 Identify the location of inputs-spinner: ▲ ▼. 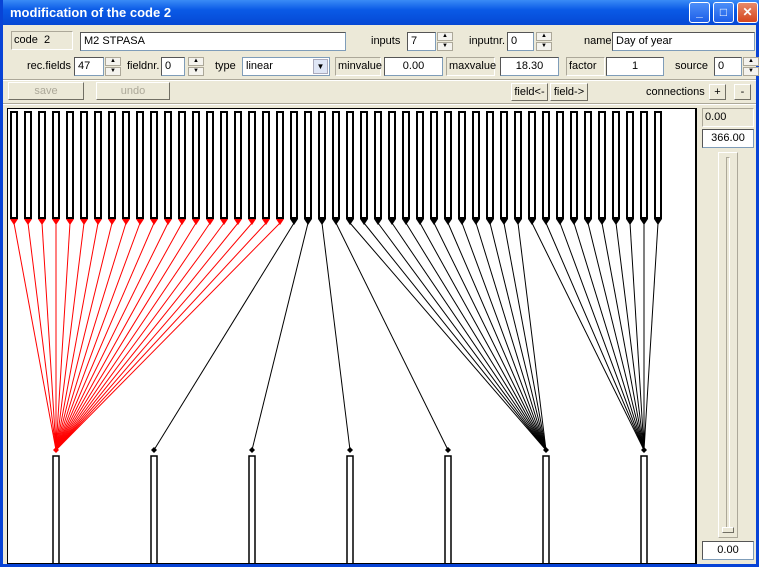
(445, 41).